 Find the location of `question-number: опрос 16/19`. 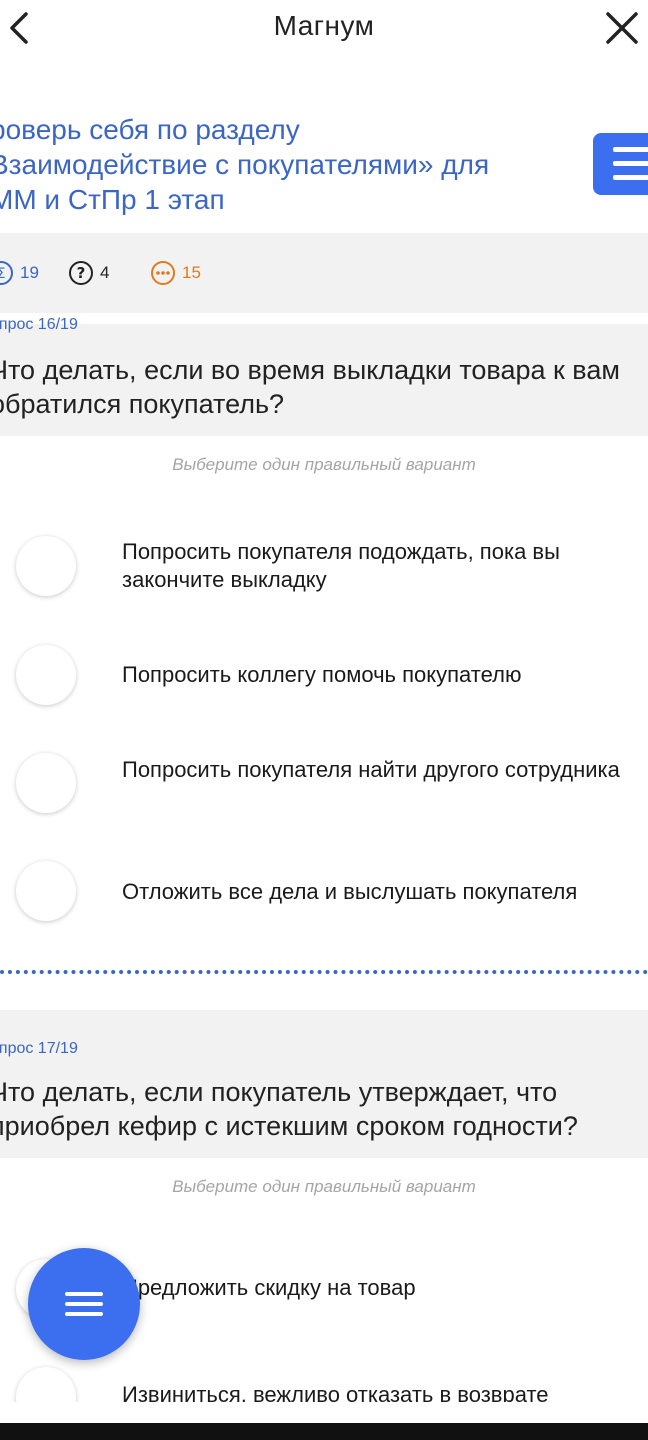

question-number: опрос 16/19 is located at coordinates (39, 324).